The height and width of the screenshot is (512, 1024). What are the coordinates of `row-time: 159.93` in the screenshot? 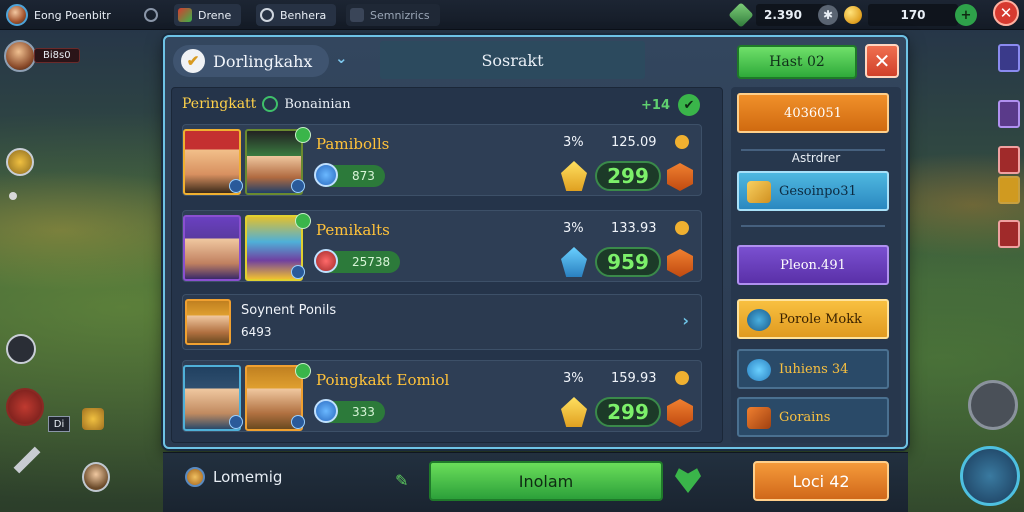 It's located at (634, 378).